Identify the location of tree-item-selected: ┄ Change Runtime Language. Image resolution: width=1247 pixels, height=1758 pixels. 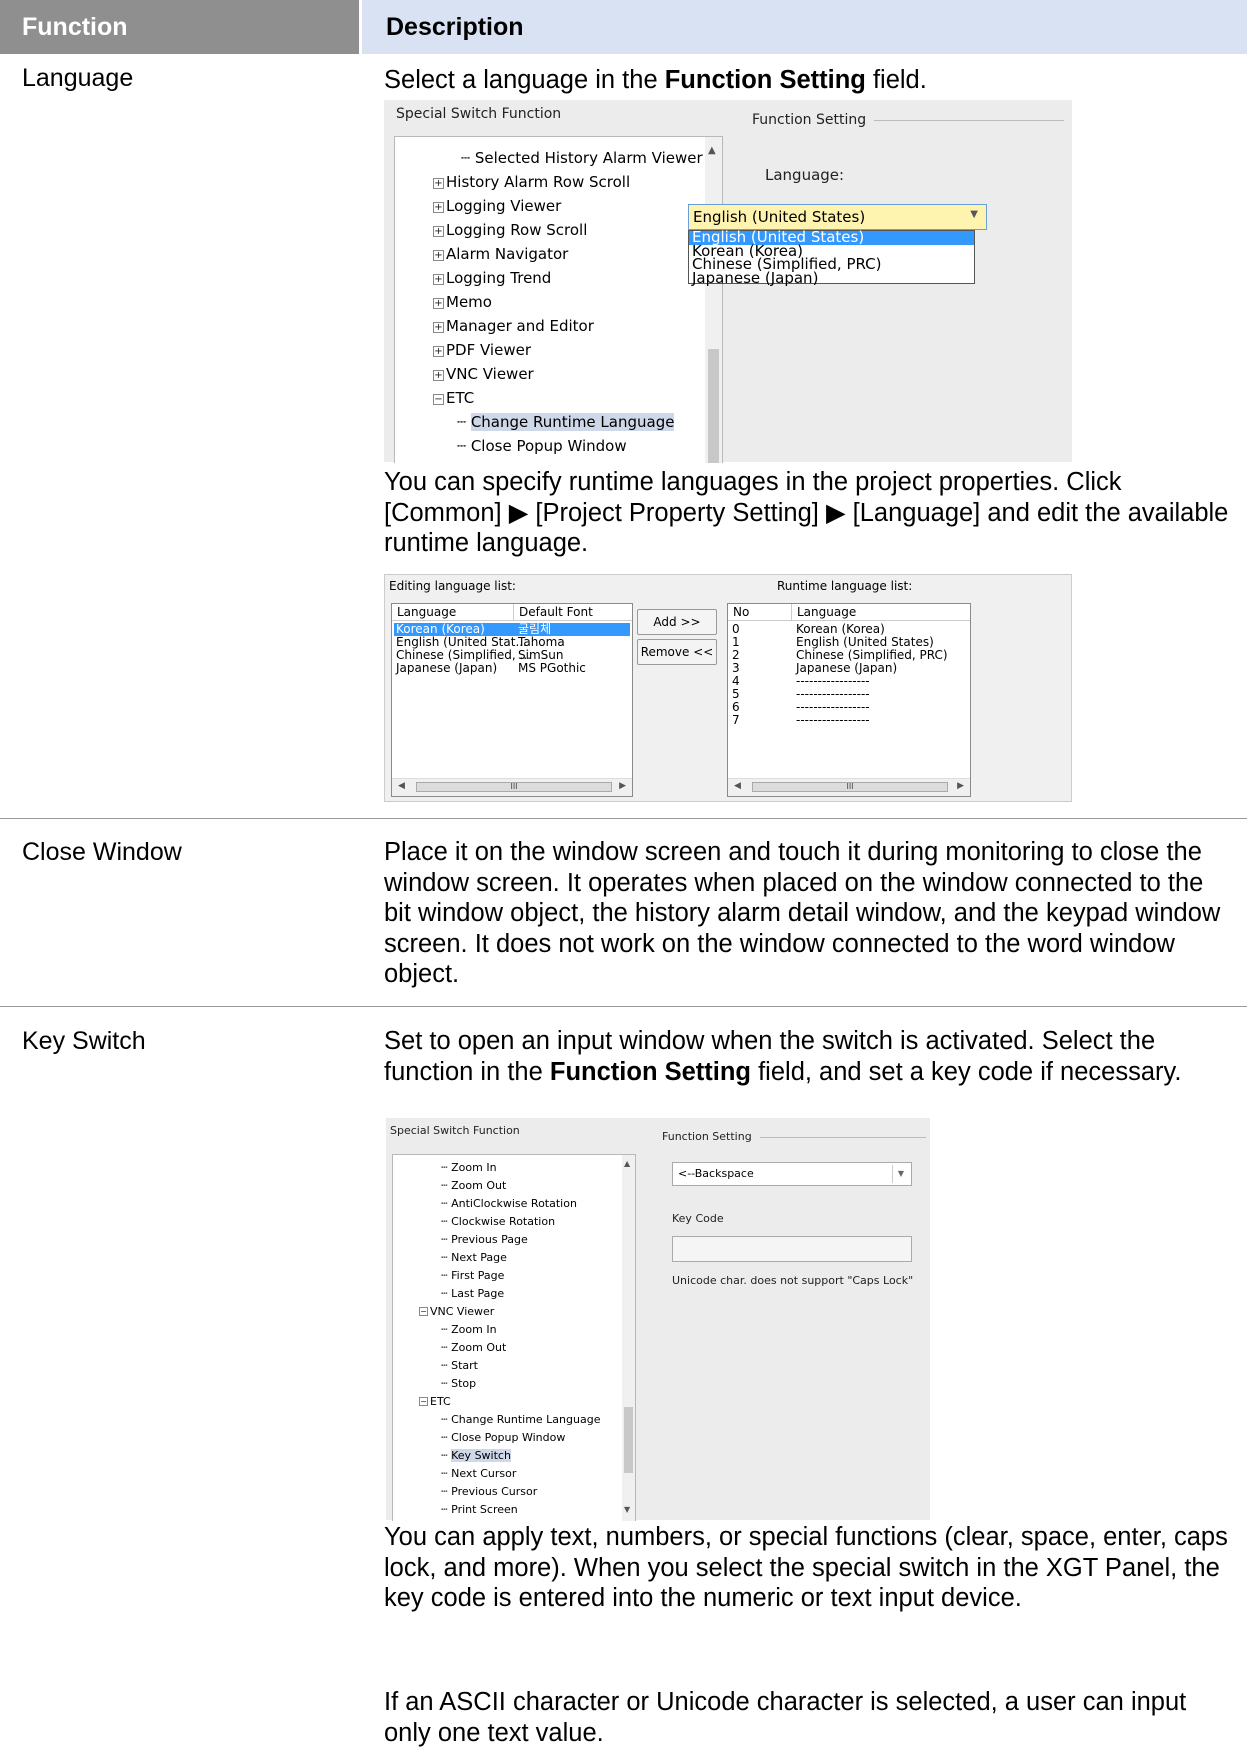
(566, 422).